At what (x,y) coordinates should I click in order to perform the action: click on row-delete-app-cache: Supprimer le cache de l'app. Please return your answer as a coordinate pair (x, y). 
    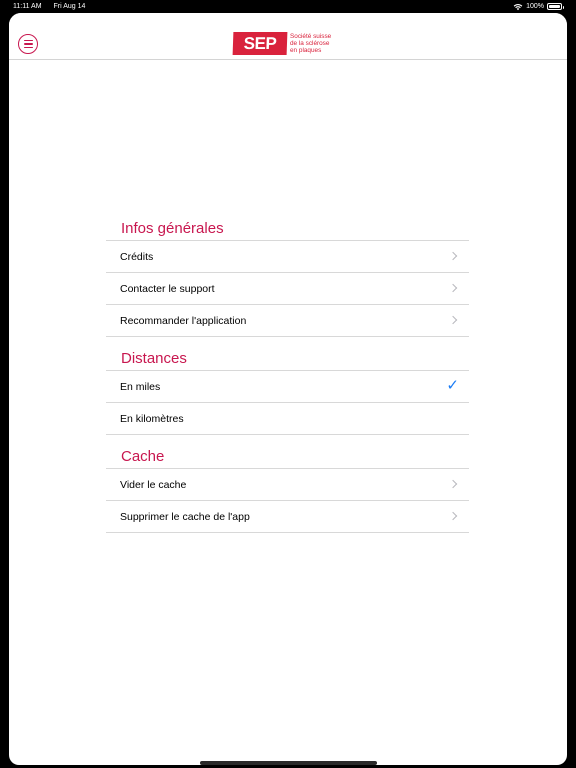
    Looking at the image, I should click on (287, 517).